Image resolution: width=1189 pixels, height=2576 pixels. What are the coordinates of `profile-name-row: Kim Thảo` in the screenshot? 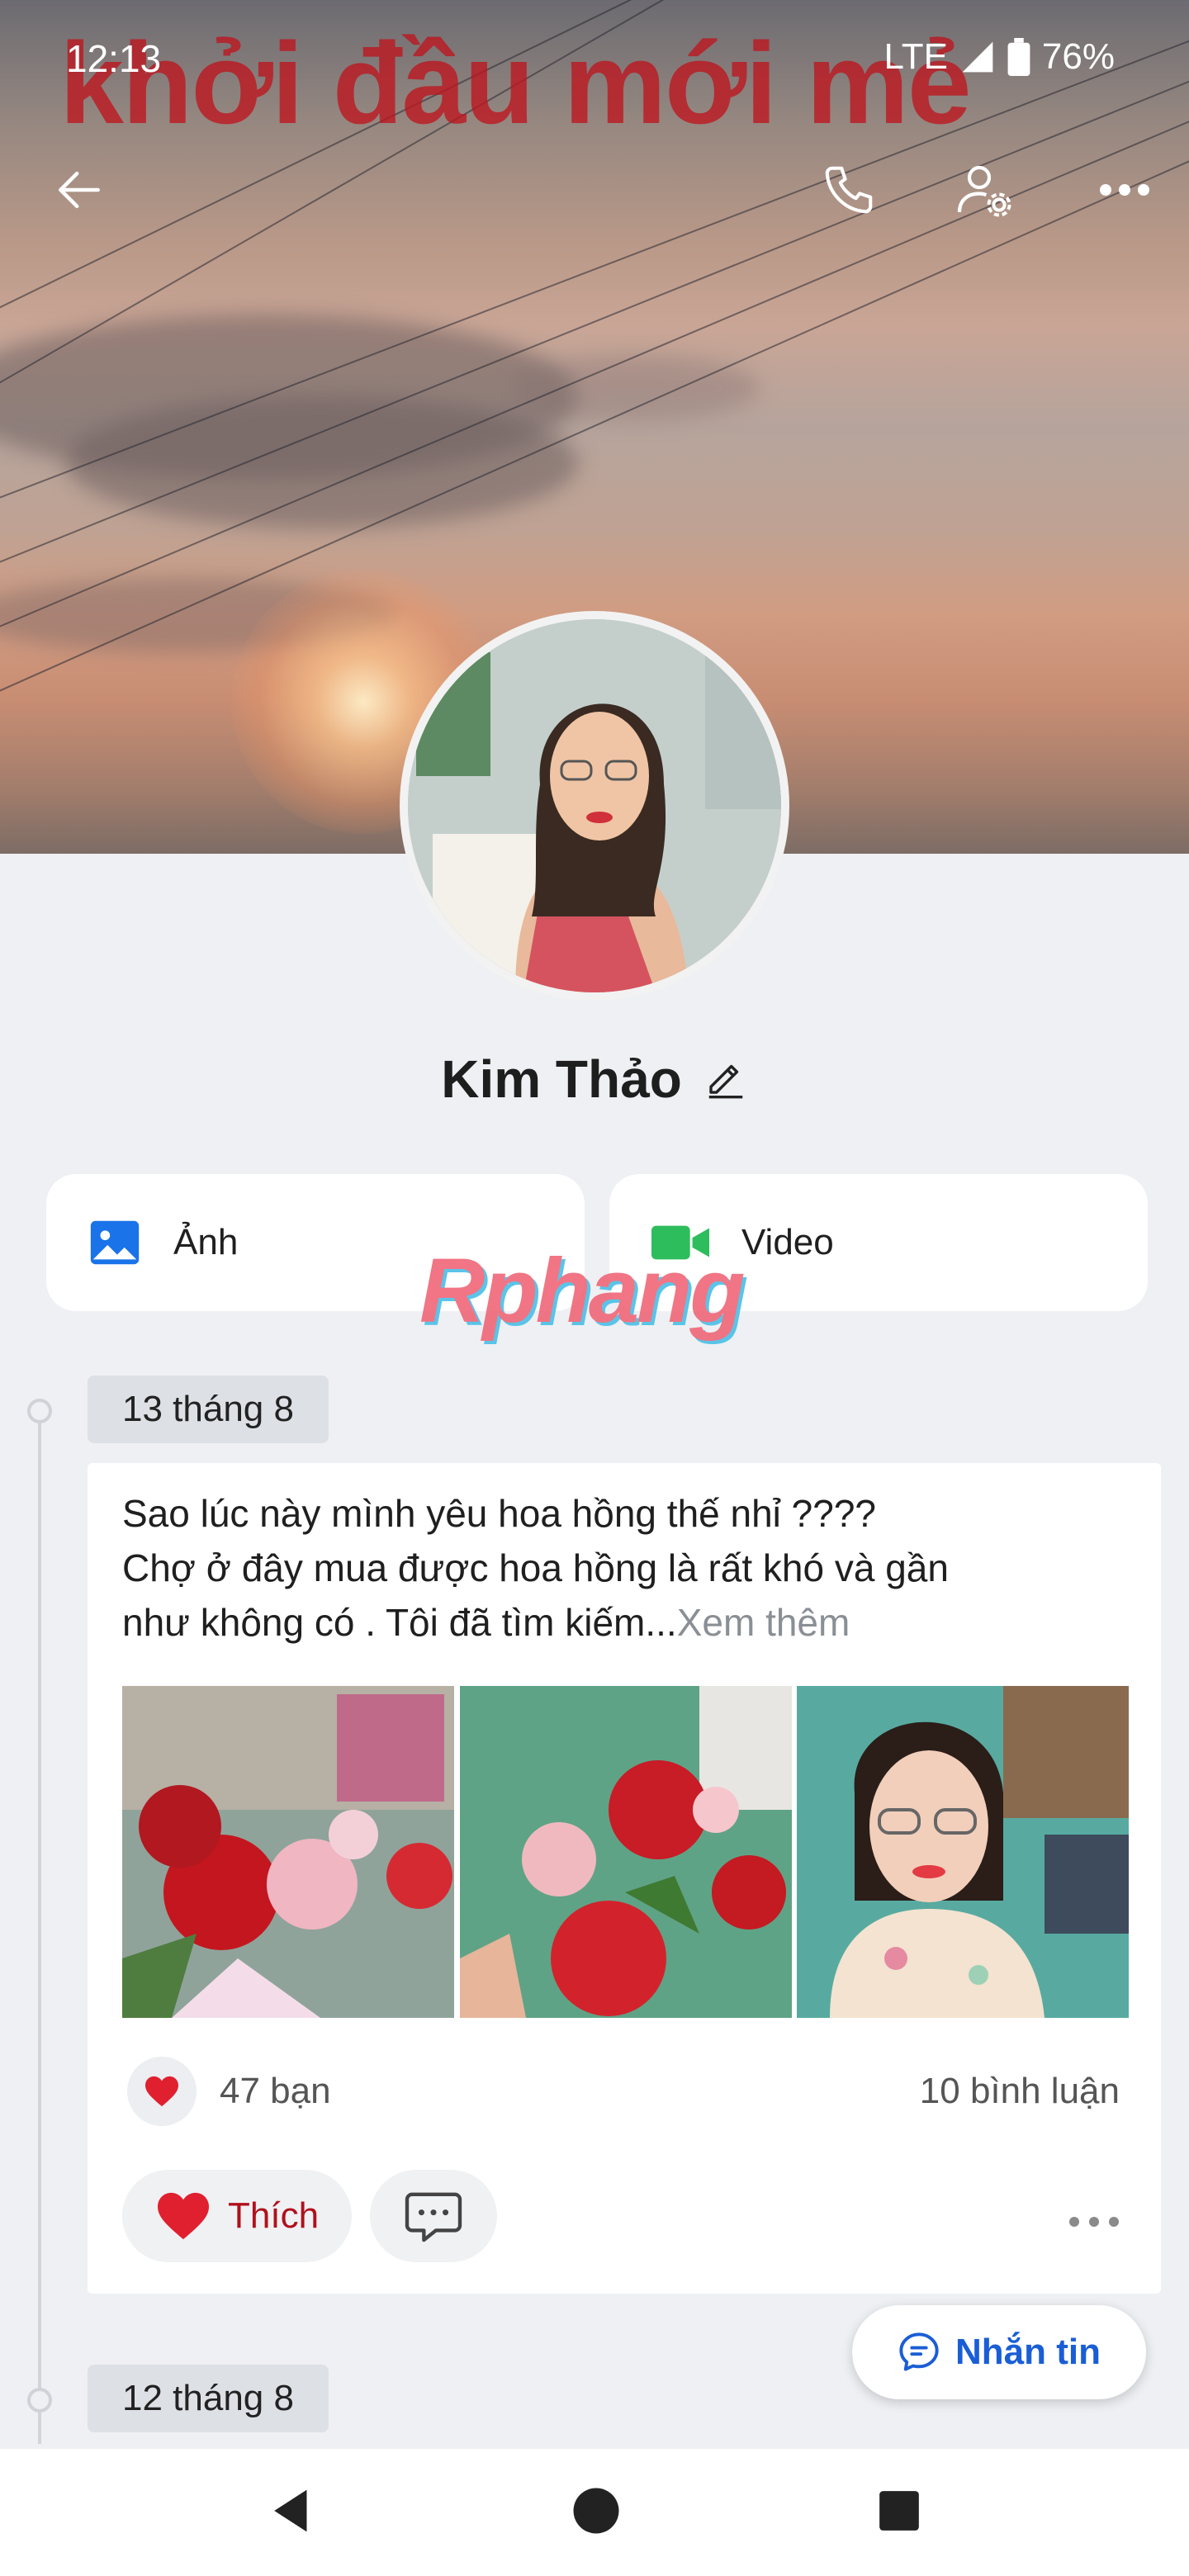 It's located at (594, 1079).